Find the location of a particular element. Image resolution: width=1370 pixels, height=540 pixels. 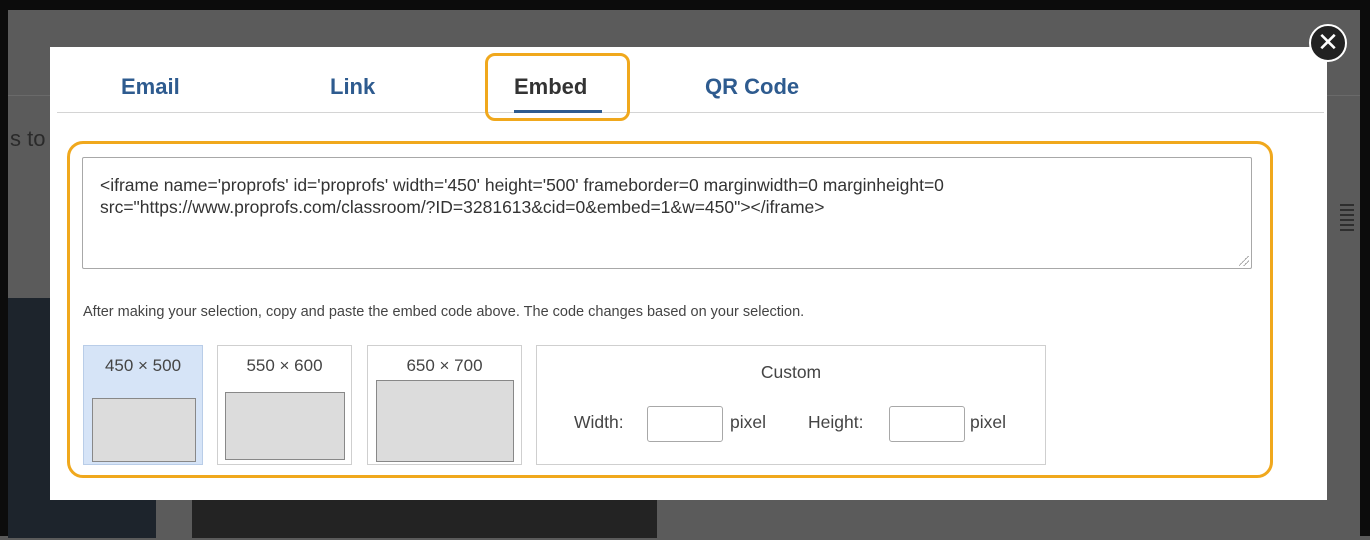

background-image is located at coordinates (424, 518).